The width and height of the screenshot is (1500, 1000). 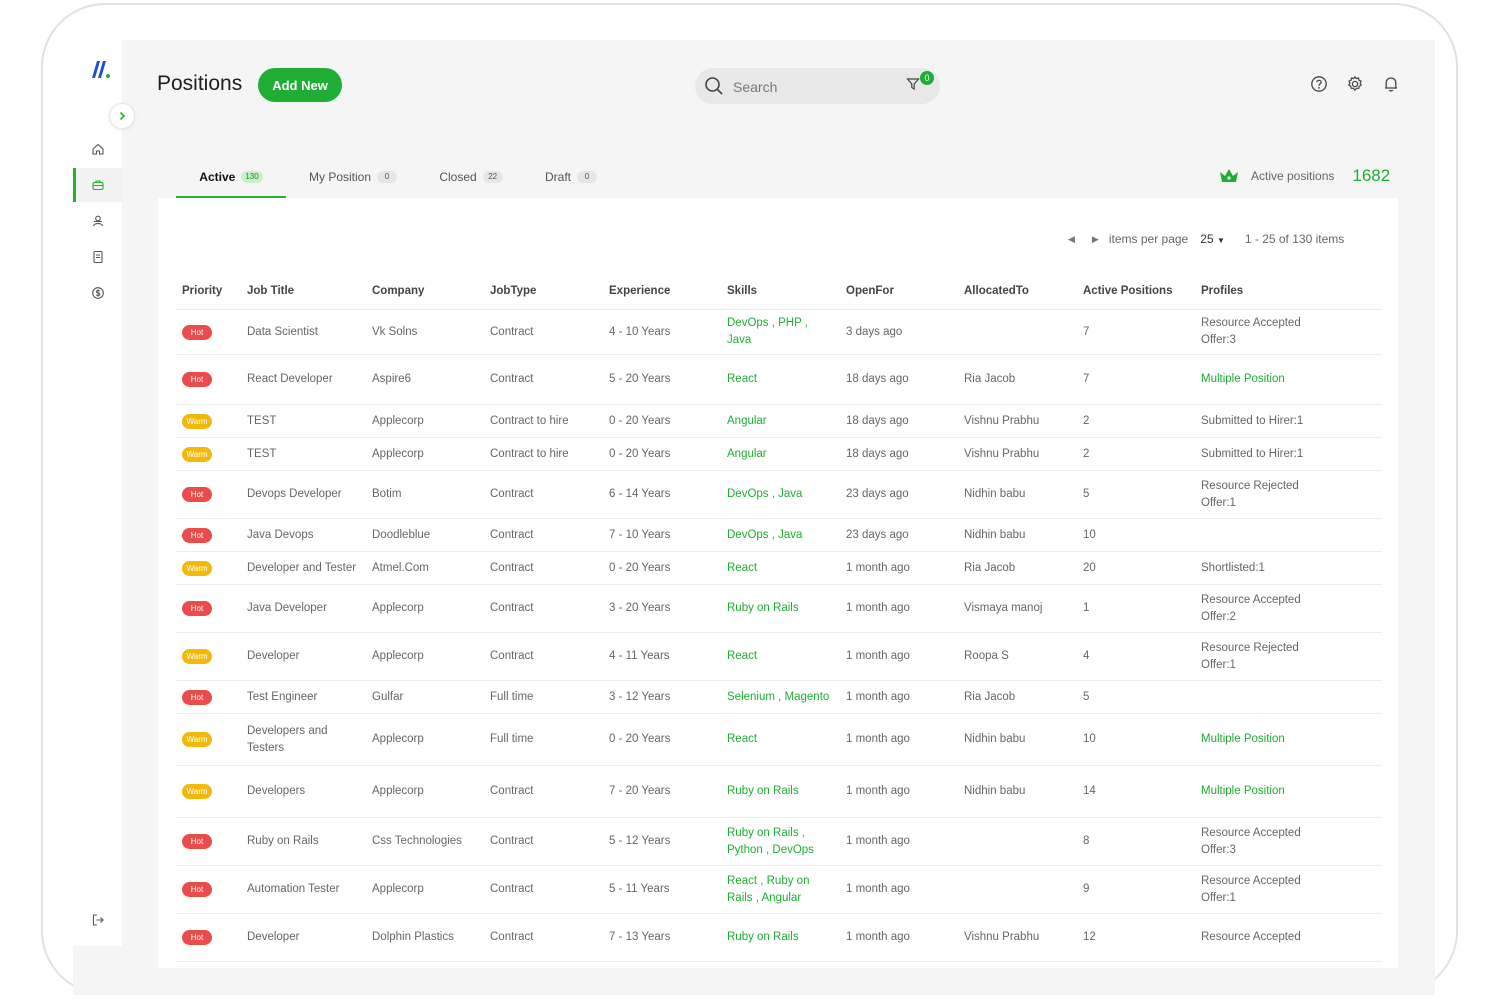 What do you see at coordinates (97, 149) in the screenshot?
I see `sidebar-item-home` at bounding box center [97, 149].